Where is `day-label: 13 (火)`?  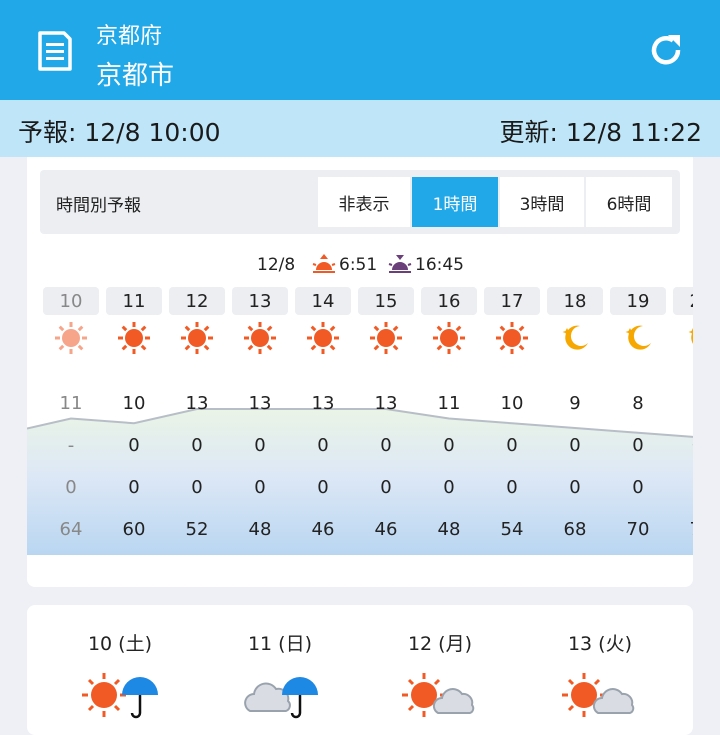
day-label: 13 (火) is located at coordinates (600, 644).